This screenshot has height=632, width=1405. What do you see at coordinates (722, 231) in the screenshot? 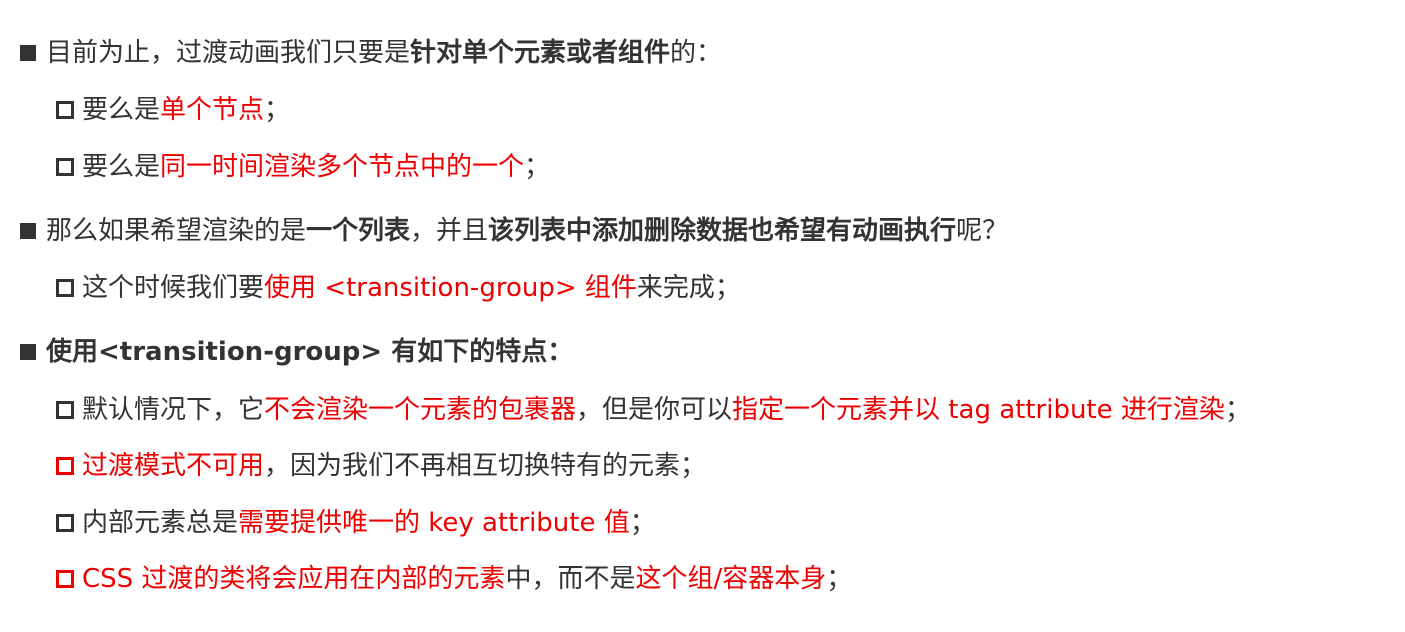
I see `bold-text-segment: 该列表中添加删除数据也希望有动画执行` at bounding box center [722, 231].